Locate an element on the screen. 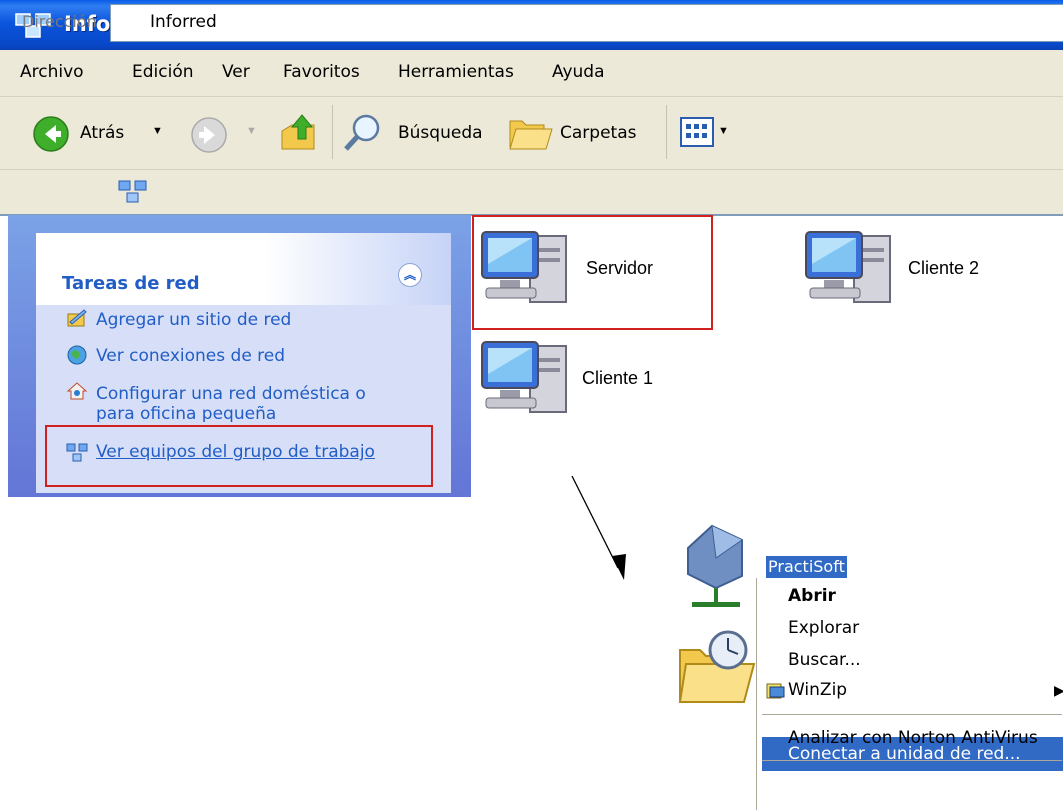 Image resolution: width=1063 pixels, height=810 pixels. menu-item-explorar: Explorar is located at coordinates (823, 628).